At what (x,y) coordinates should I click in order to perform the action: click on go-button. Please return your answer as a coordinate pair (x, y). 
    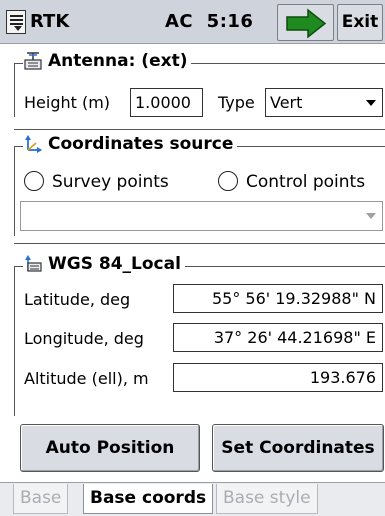
    Looking at the image, I should click on (305, 22).